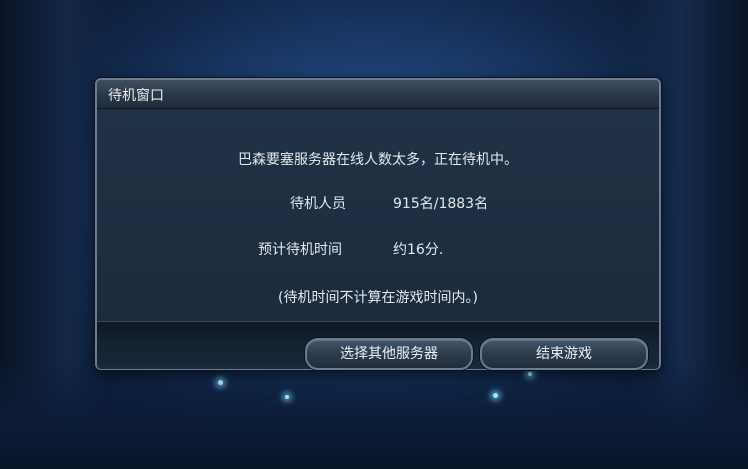 This screenshot has height=469, width=748. What do you see at coordinates (418, 250) in the screenshot?
I see `wait-time-value: 约16分.` at bounding box center [418, 250].